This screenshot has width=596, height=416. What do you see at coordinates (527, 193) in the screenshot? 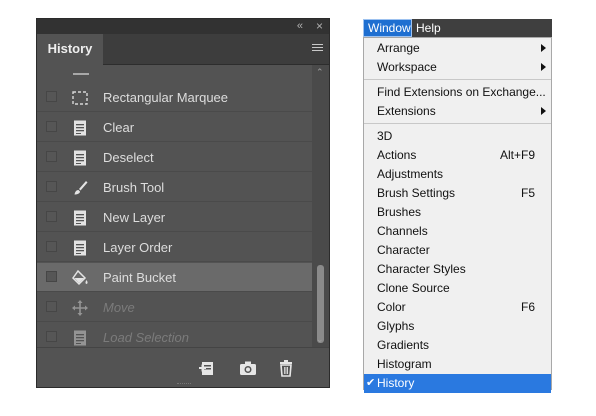
I see `menu-item-shortcut: F5` at bounding box center [527, 193].